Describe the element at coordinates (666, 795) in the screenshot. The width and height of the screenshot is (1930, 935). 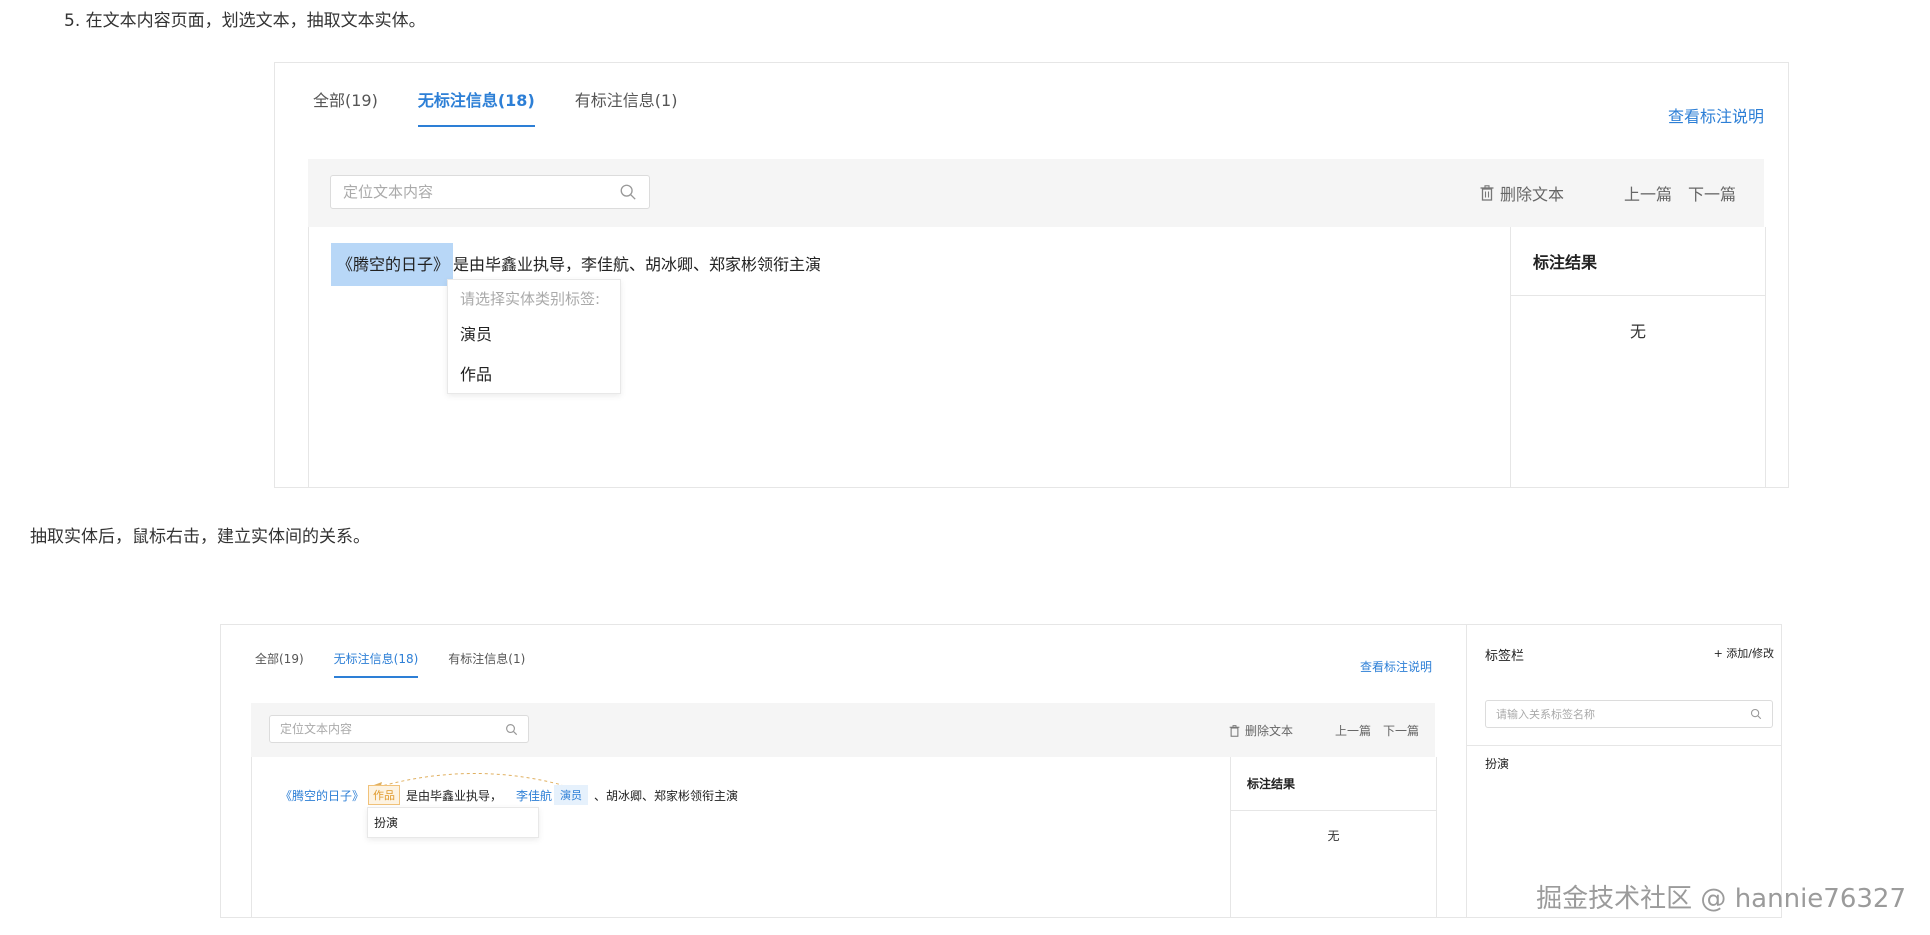
I see `sentence-end: 、胡冰卿、郑家彬领衔主演` at that location.